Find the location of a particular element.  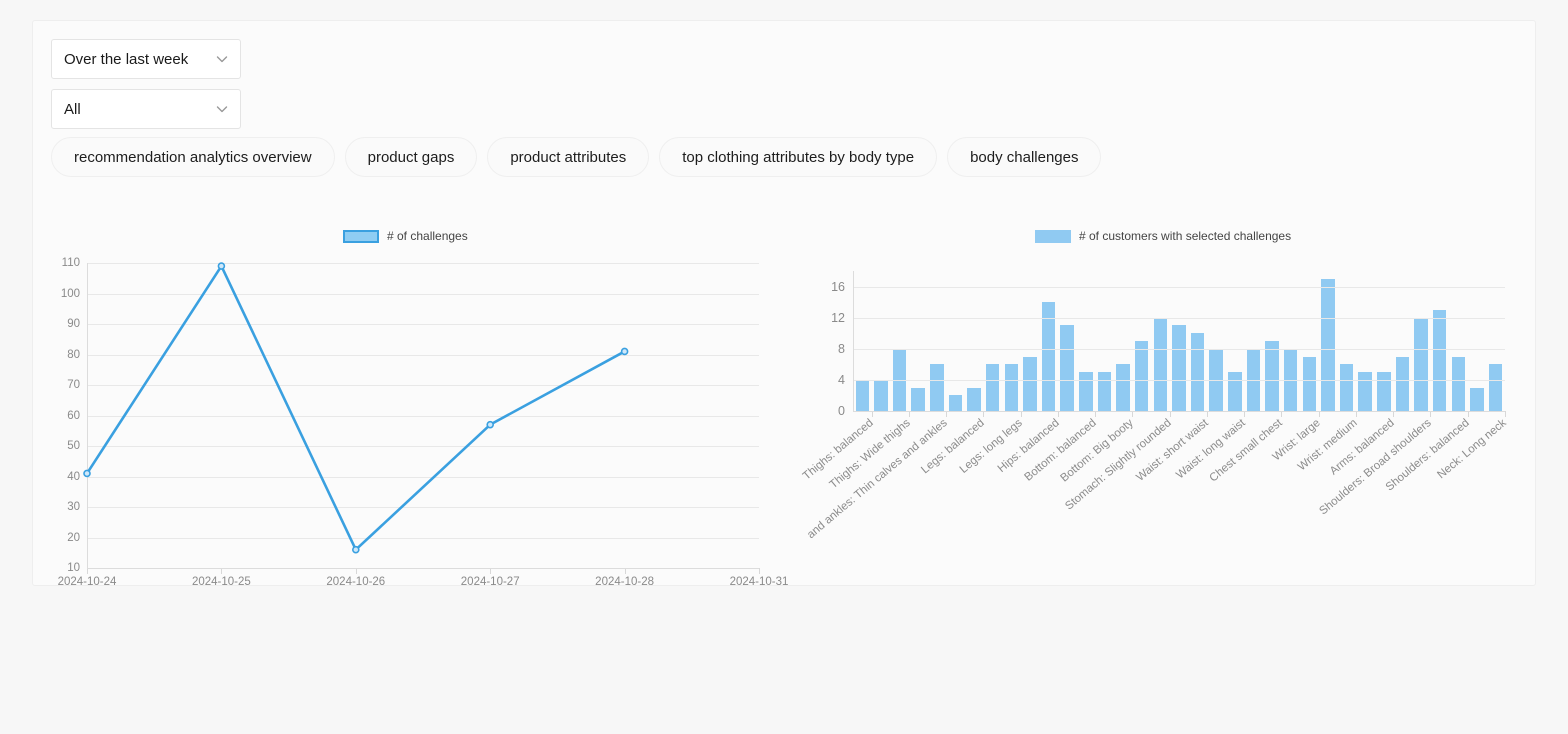

y-axis-tick-label: 8 is located at coordinates (841, 348).